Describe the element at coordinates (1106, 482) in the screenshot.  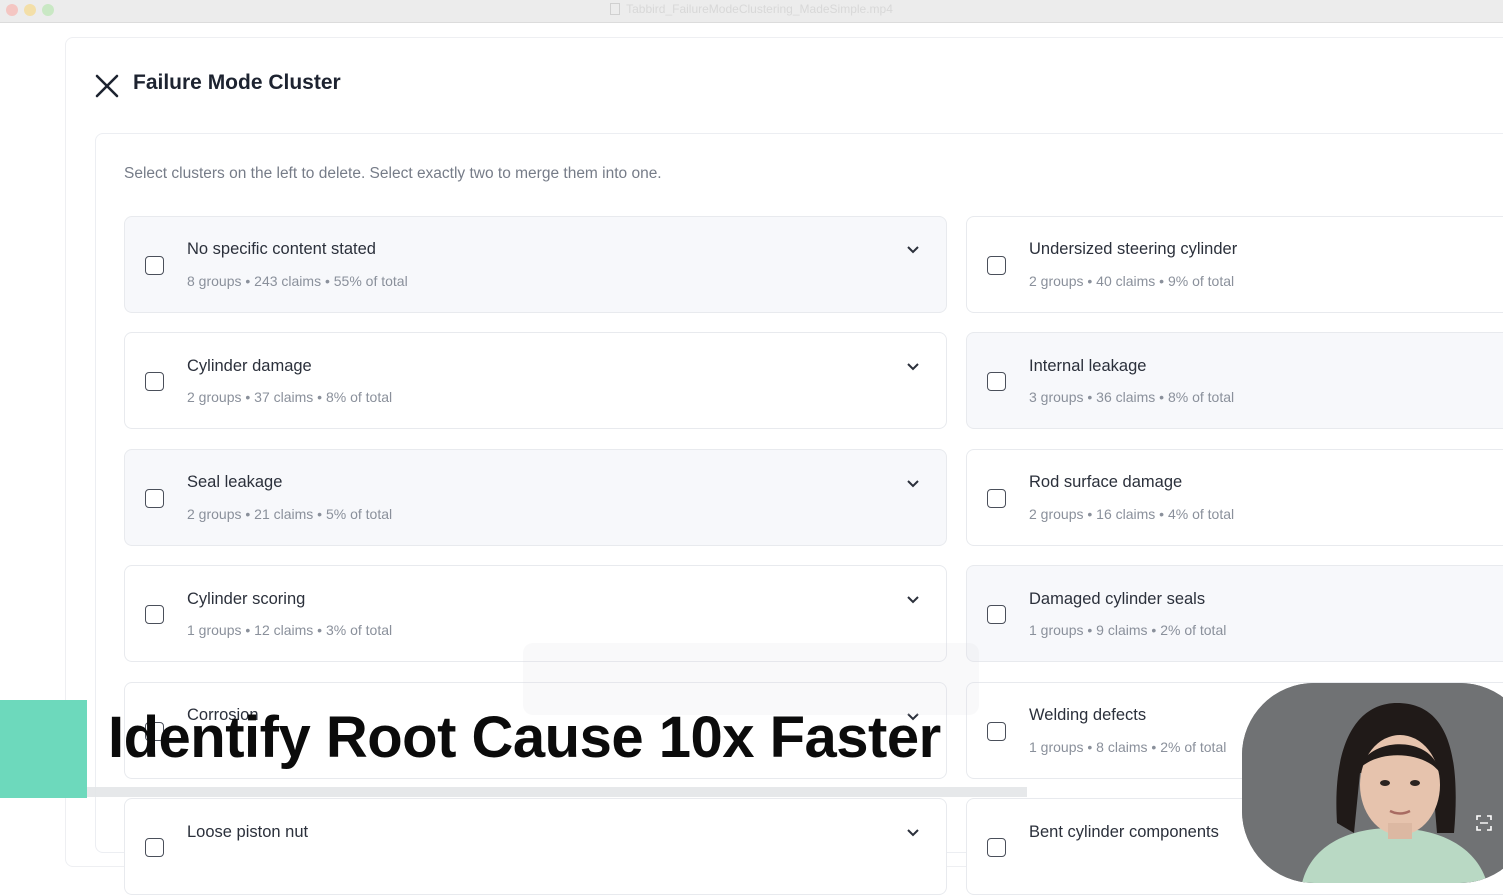
I see `cluster-title: Rod surface damage` at that location.